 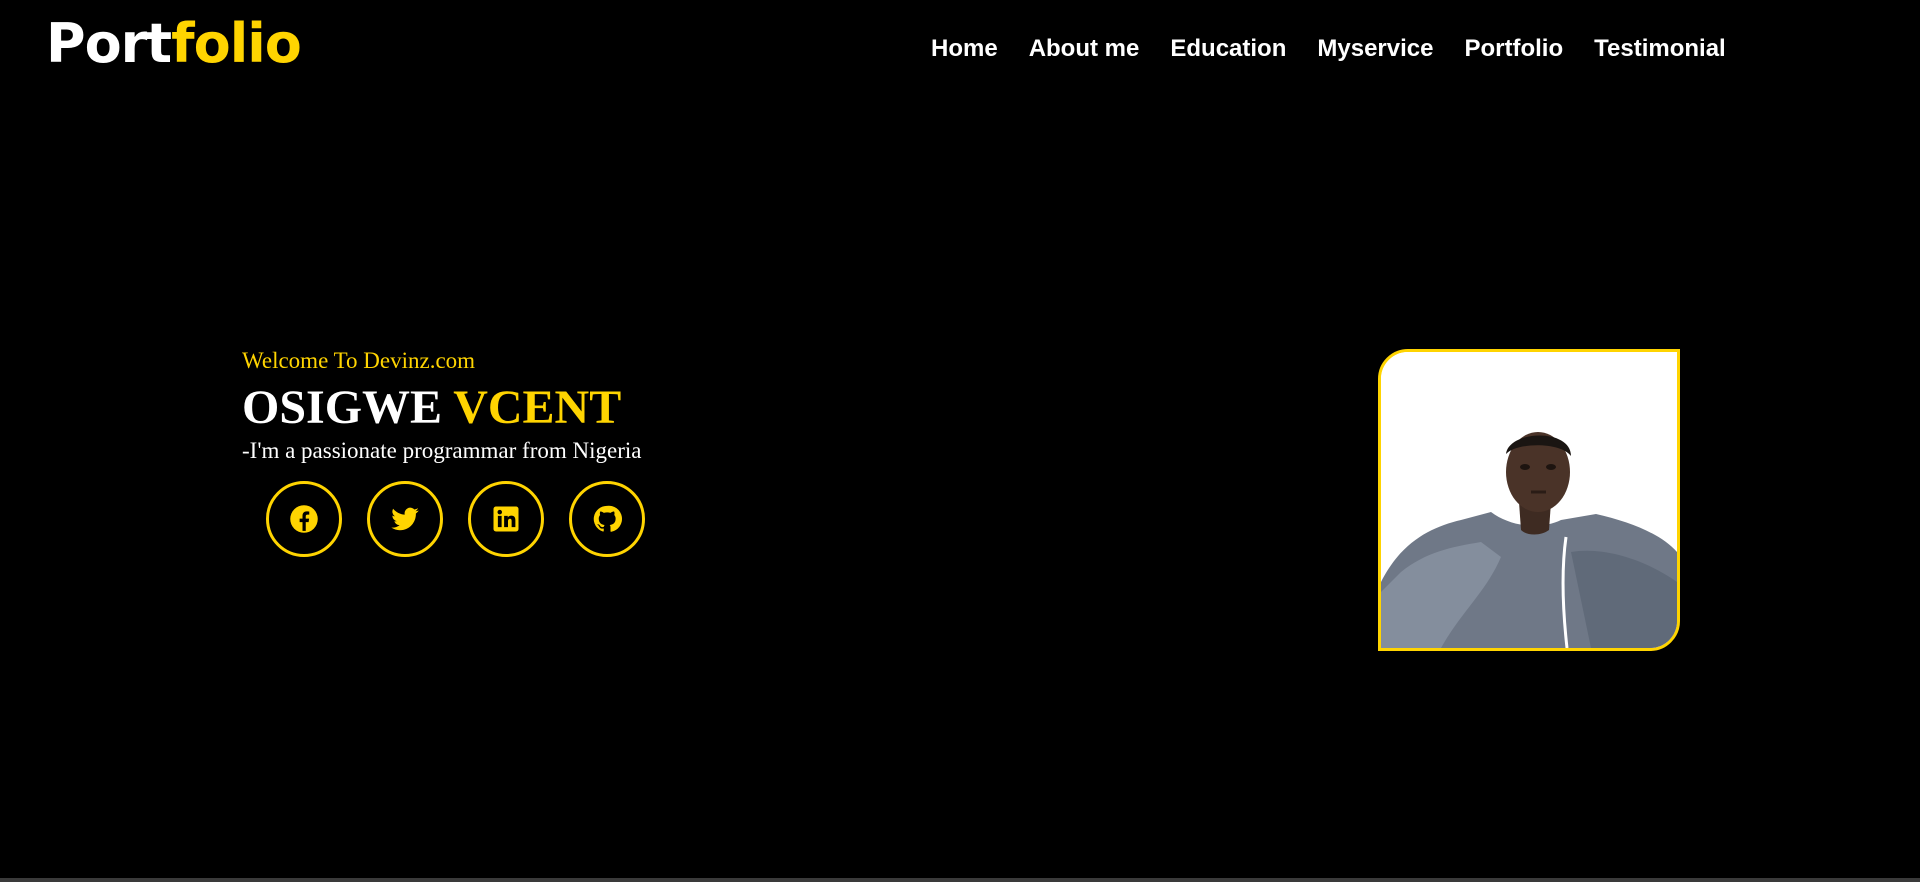 I want to click on site-logo: Portfolio, so click(x=174, y=44).